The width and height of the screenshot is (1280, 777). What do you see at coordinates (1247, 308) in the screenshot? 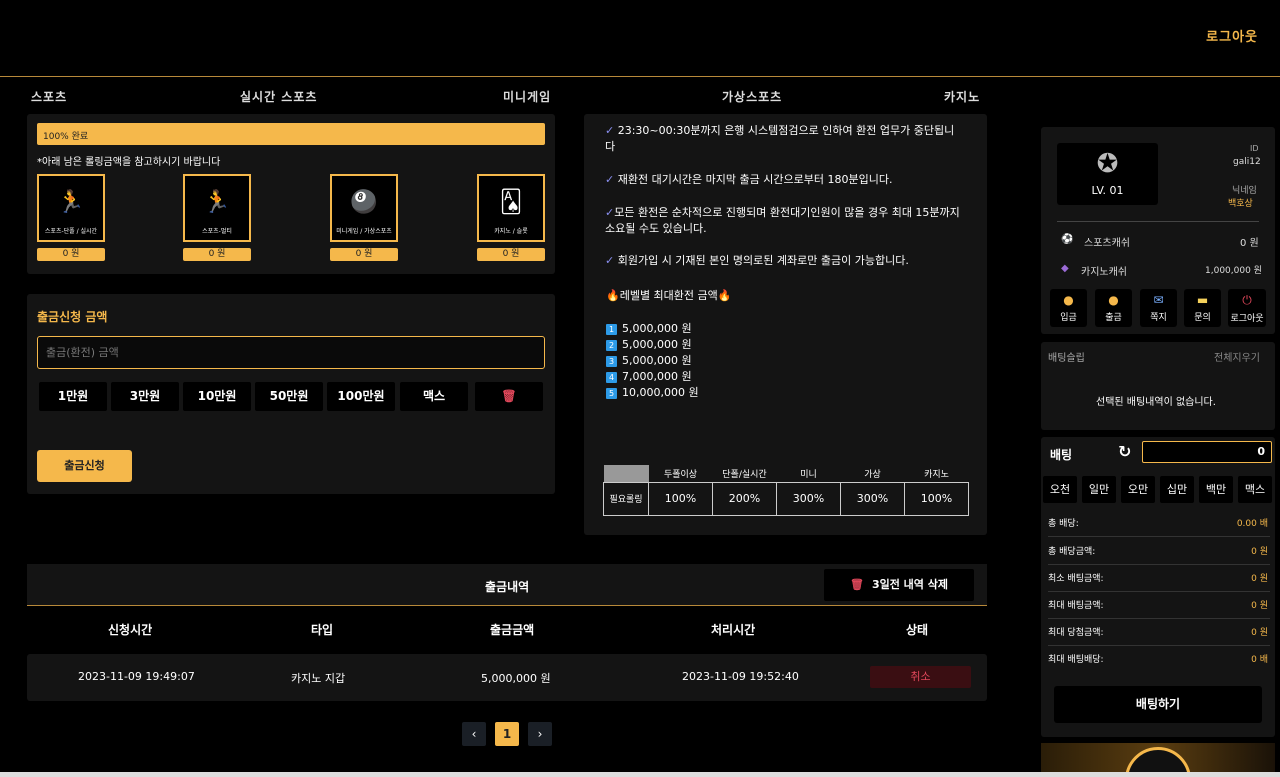
I see `logout-button: ⏻ 로그아웃` at bounding box center [1247, 308].